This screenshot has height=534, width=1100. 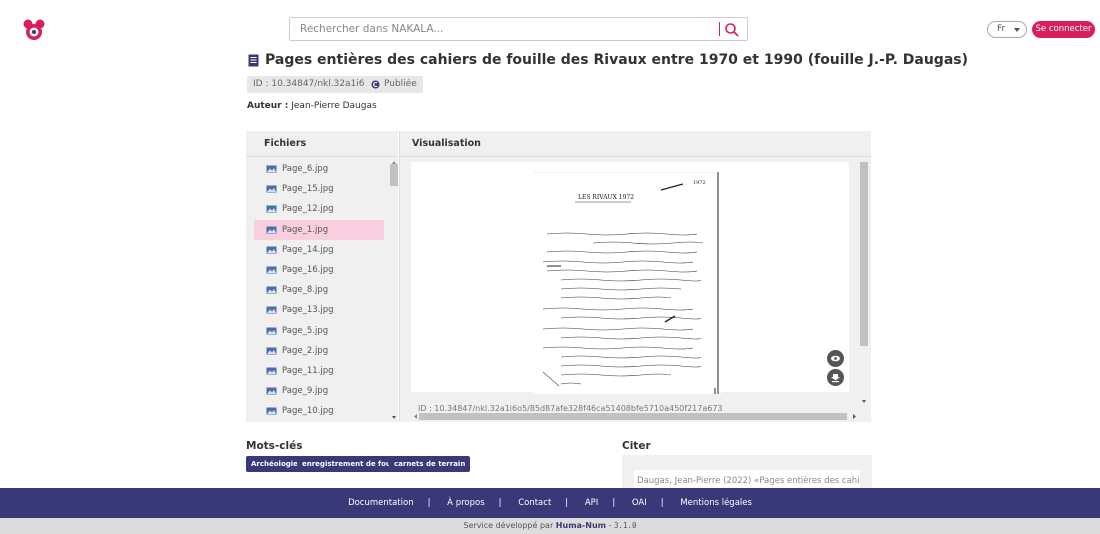 What do you see at coordinates (508, 525) in the screenshot?
I see `service-text: Service développé par` at bounding box center [508, 525].